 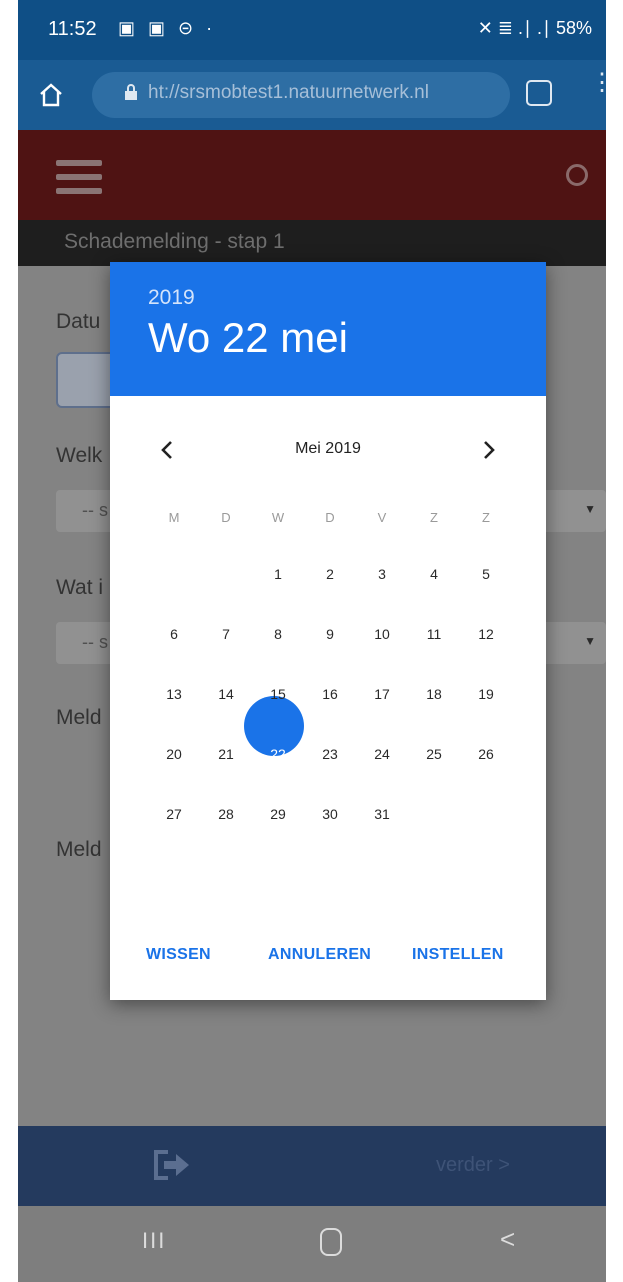 I want to click on page-subtitle-bar: Schademelding - stap 1, so click(x=312, y=243).